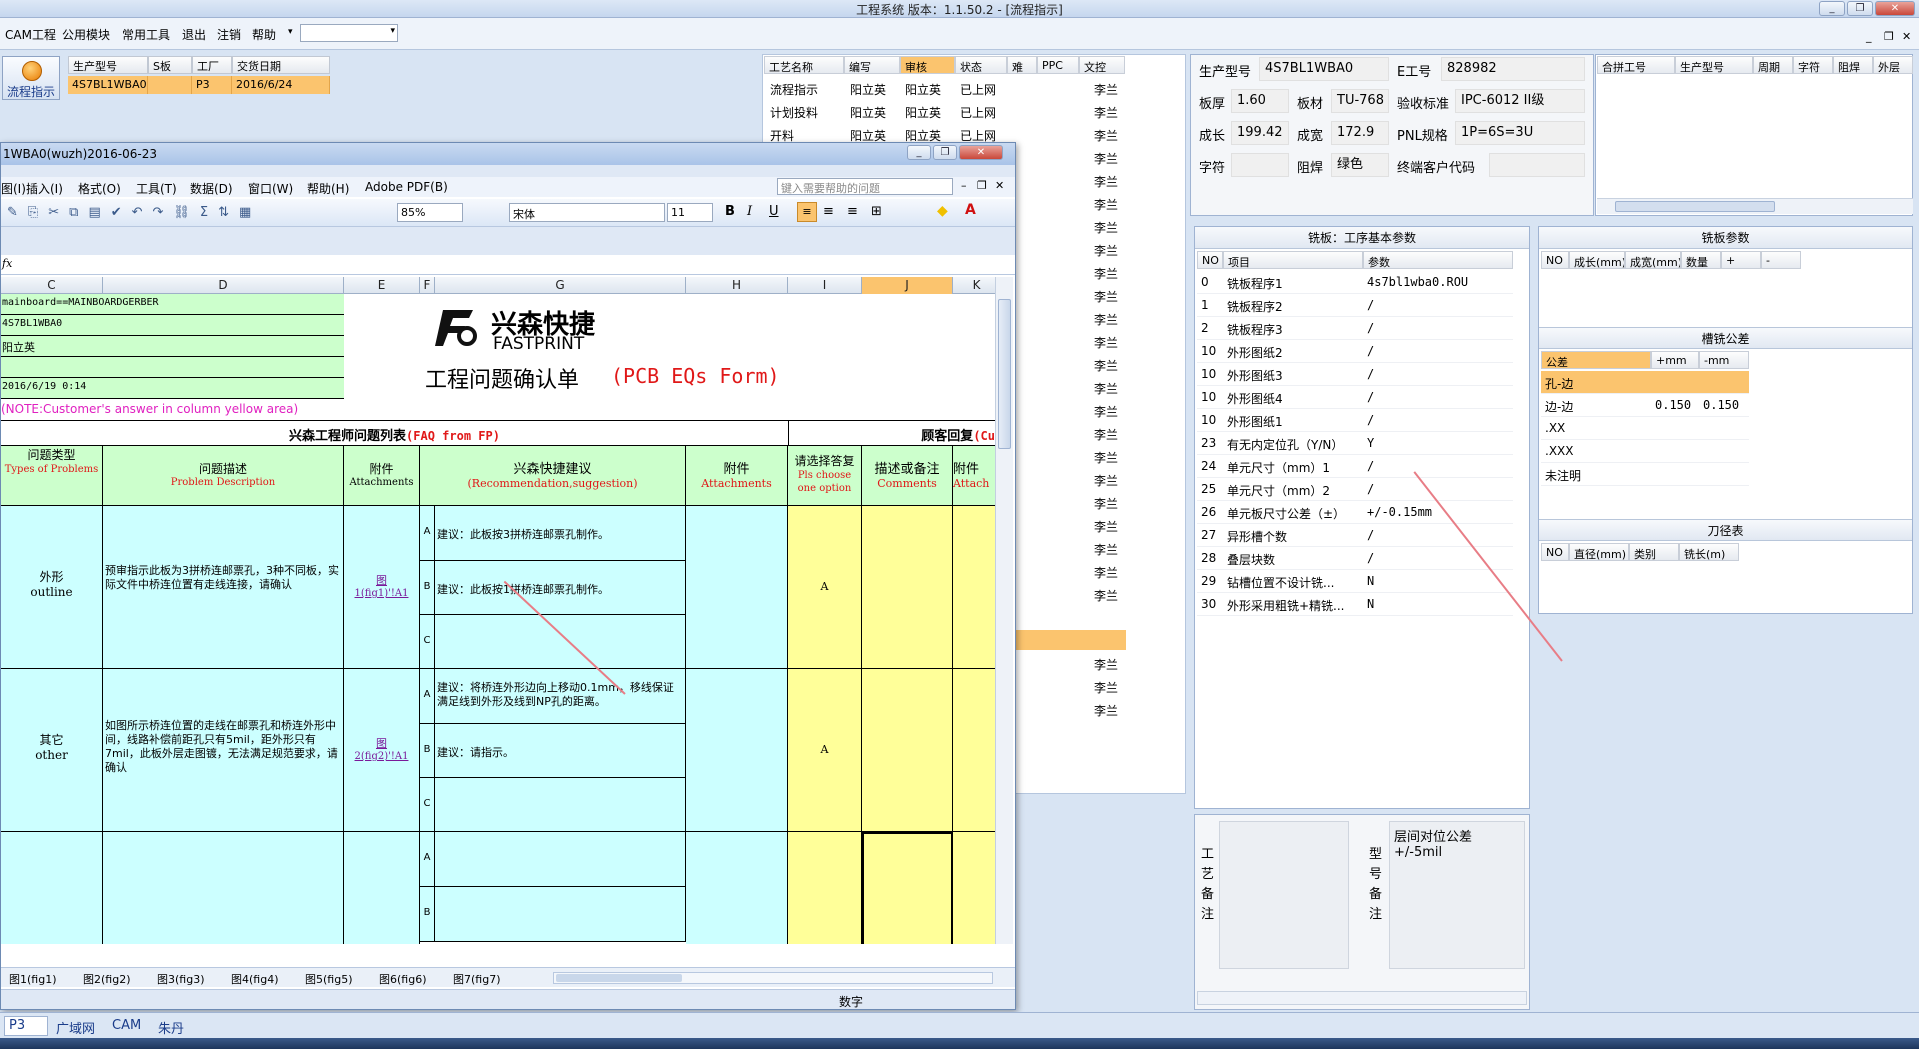 This screenshot has height=1049, width=1919. What do you see at coordinates (381, 593) in the screenshot?
I see `issue1-attach-ref: 1(fig1)'!A1` at bounding box center [381, 593].